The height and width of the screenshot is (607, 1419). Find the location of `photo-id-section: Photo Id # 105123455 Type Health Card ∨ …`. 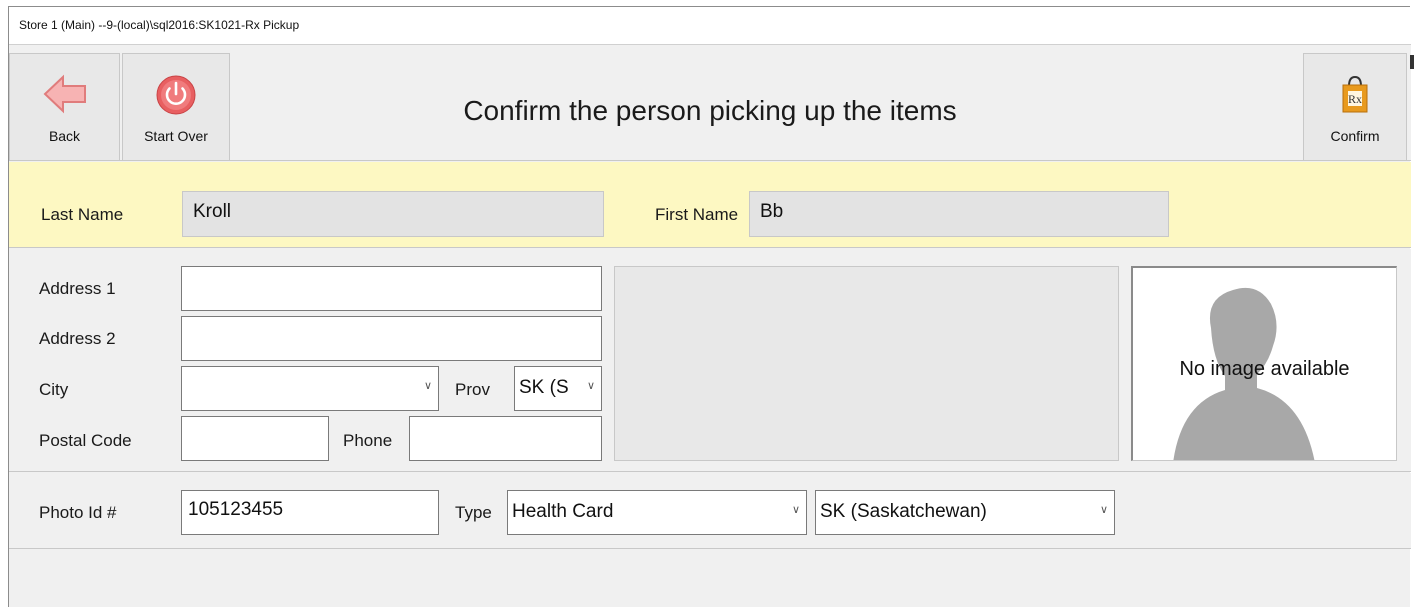

photo-id-section: Photo Id # 105123455 Type Health Card ∨ … is located at coordinates (710, 511).